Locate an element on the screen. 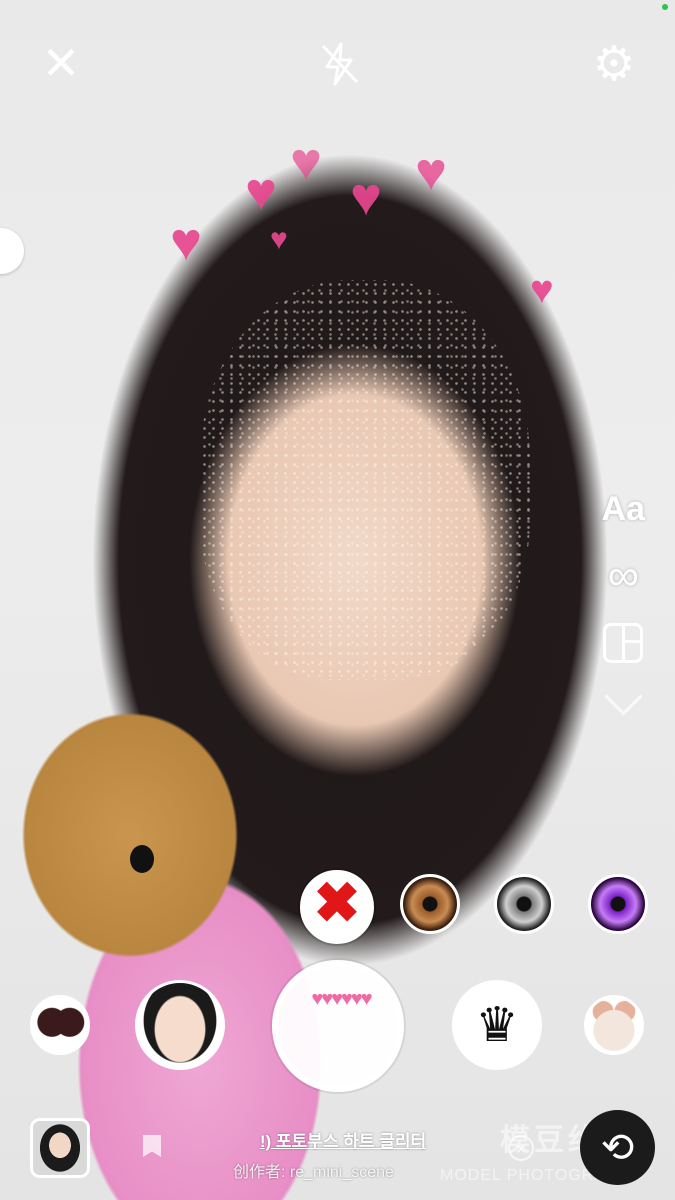 The image size is (675, 1200). color-lens-options: ✖ is located at coordinates (487, 907).